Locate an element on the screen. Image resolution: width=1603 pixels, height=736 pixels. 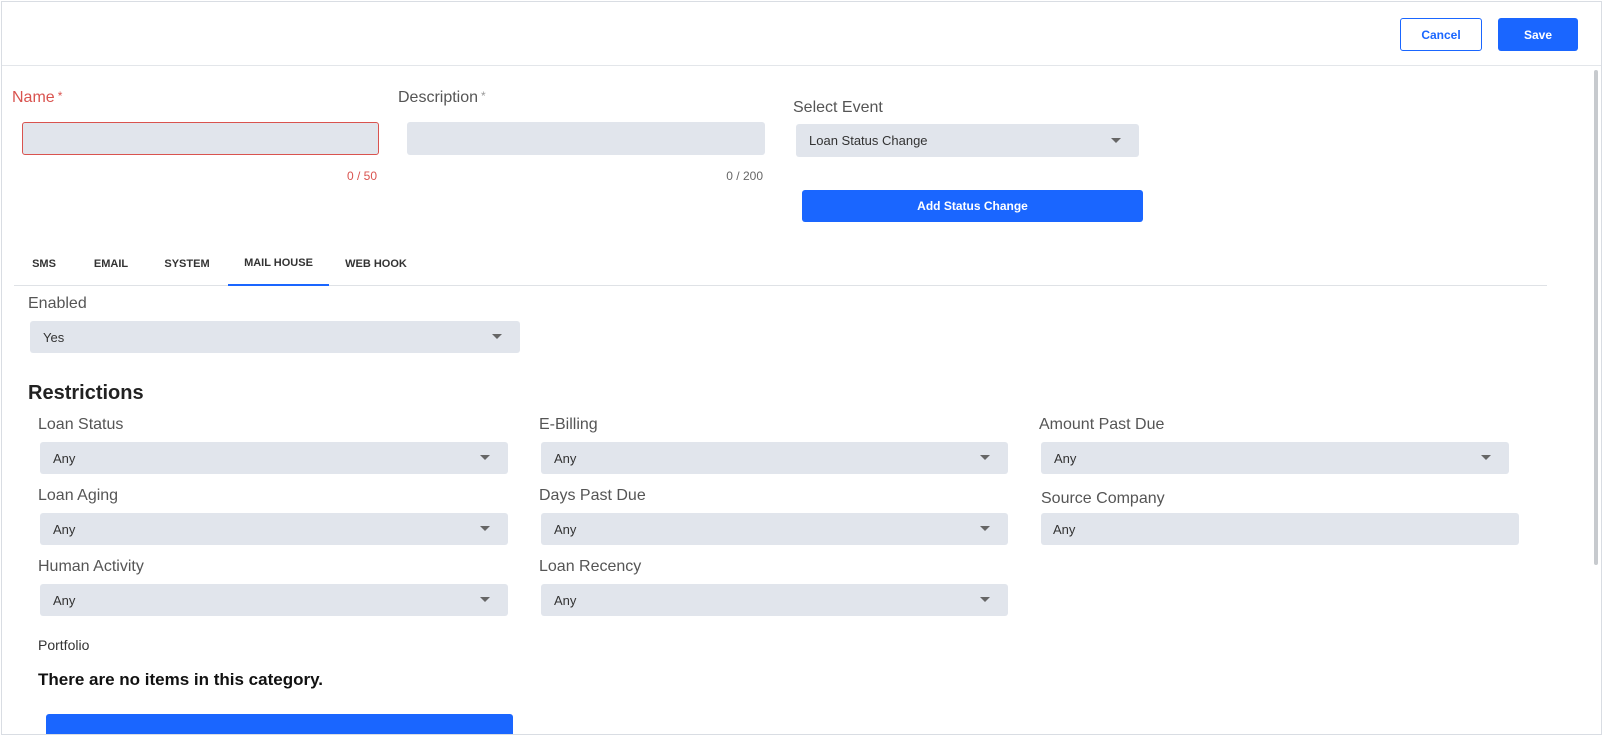
tab-email: EMAIL is located at coordinates (111, 264).